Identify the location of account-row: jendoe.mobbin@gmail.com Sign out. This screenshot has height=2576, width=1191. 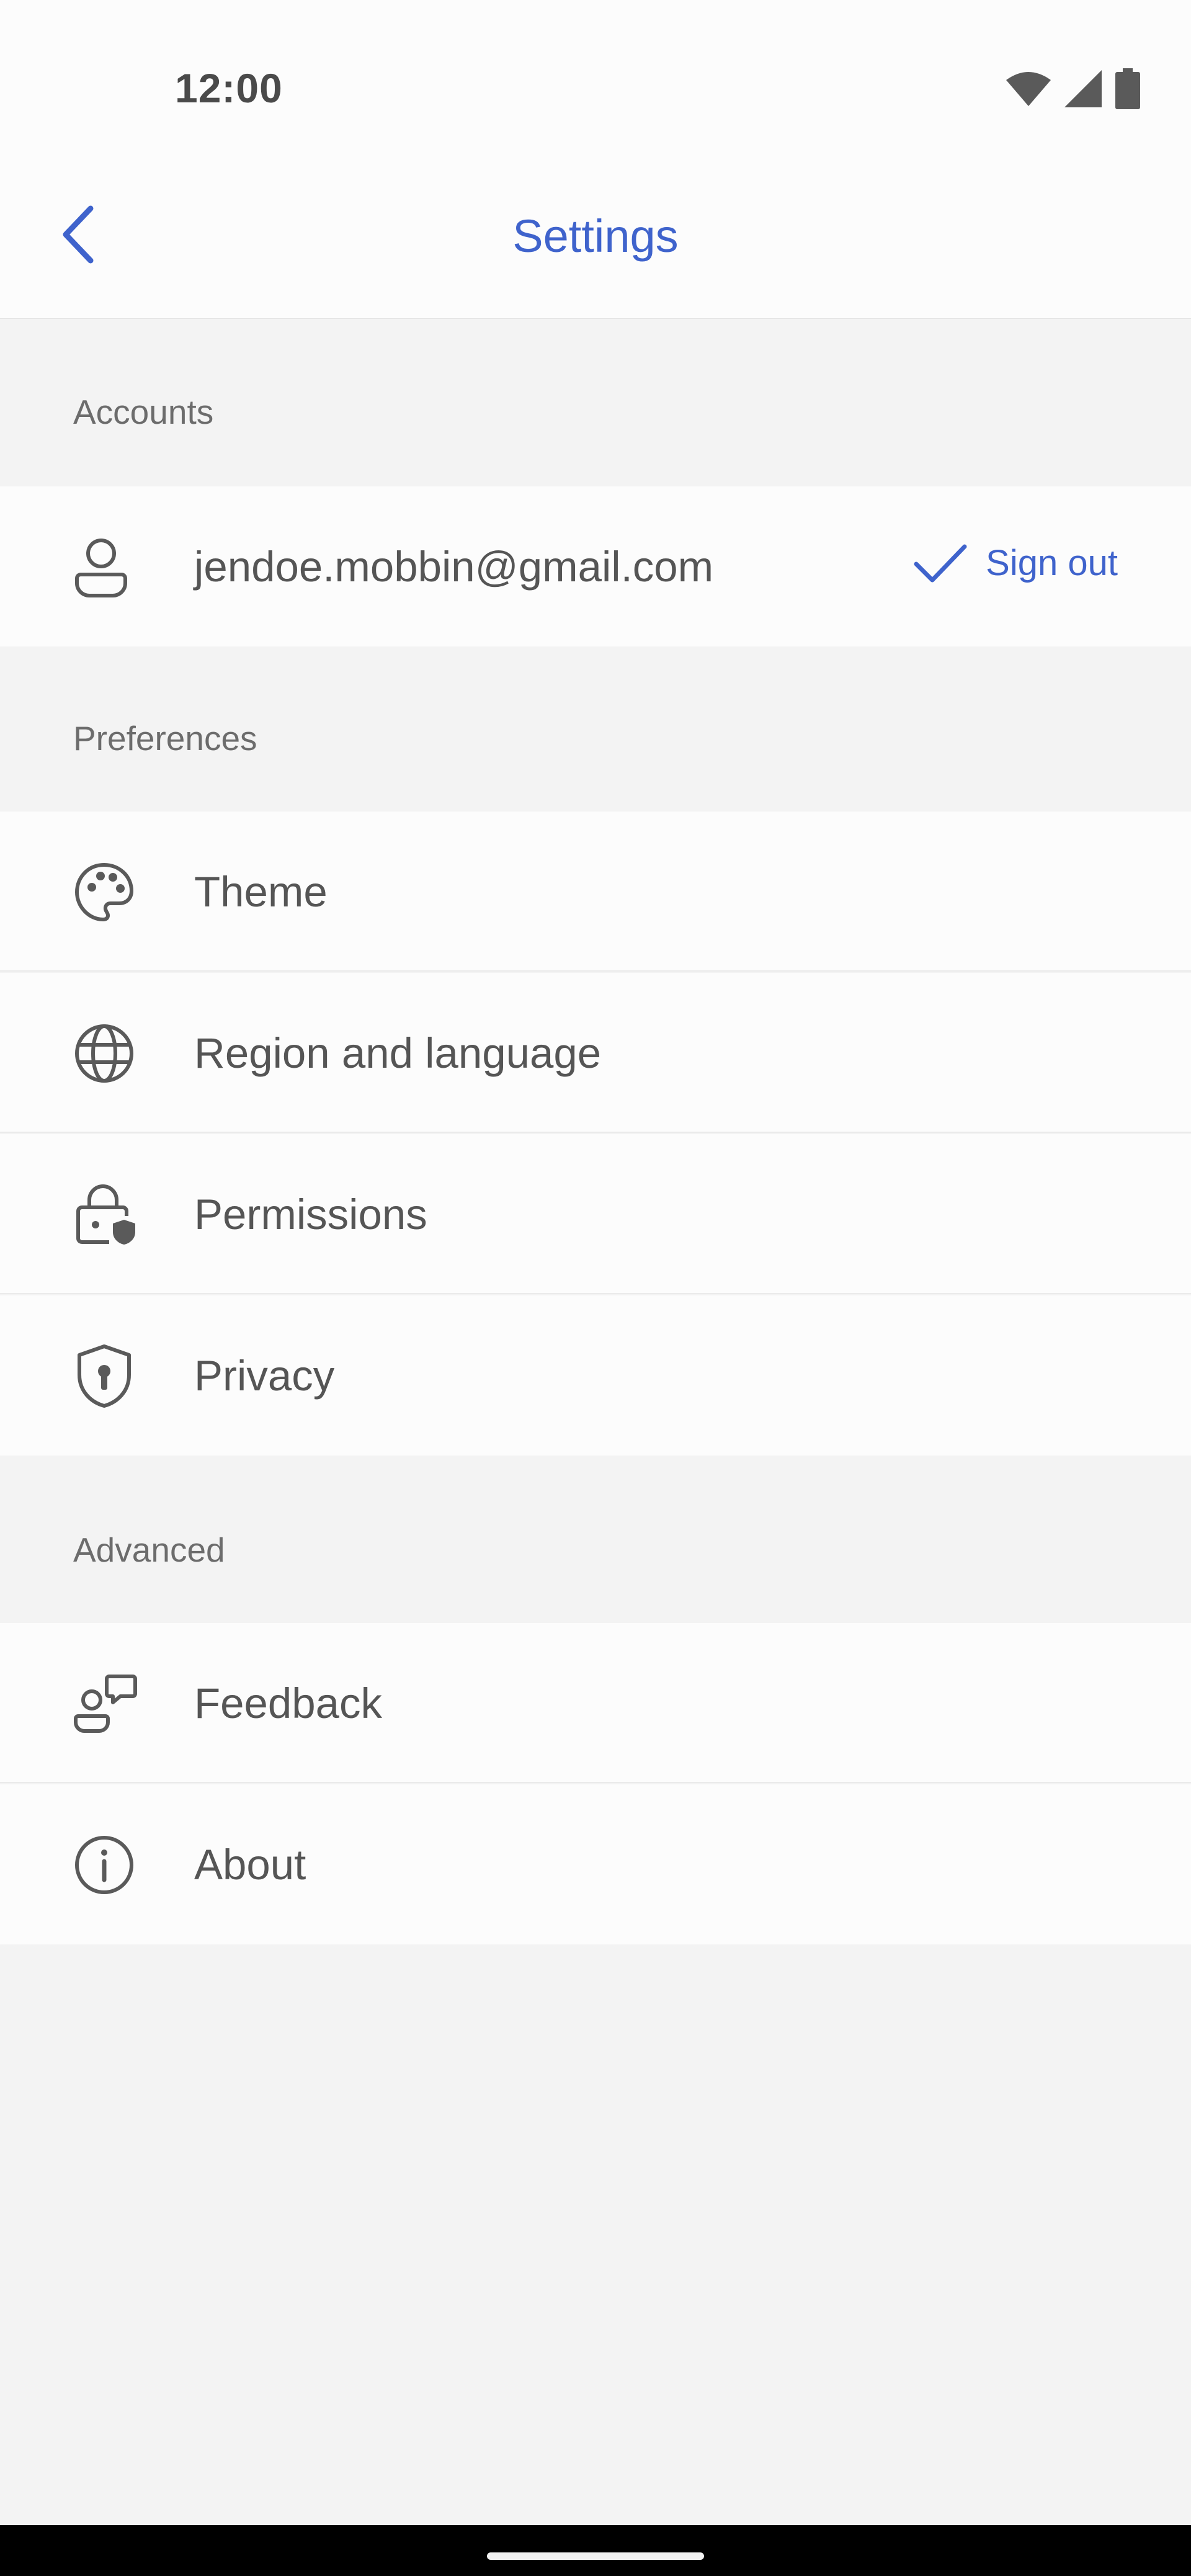
(595, 566).